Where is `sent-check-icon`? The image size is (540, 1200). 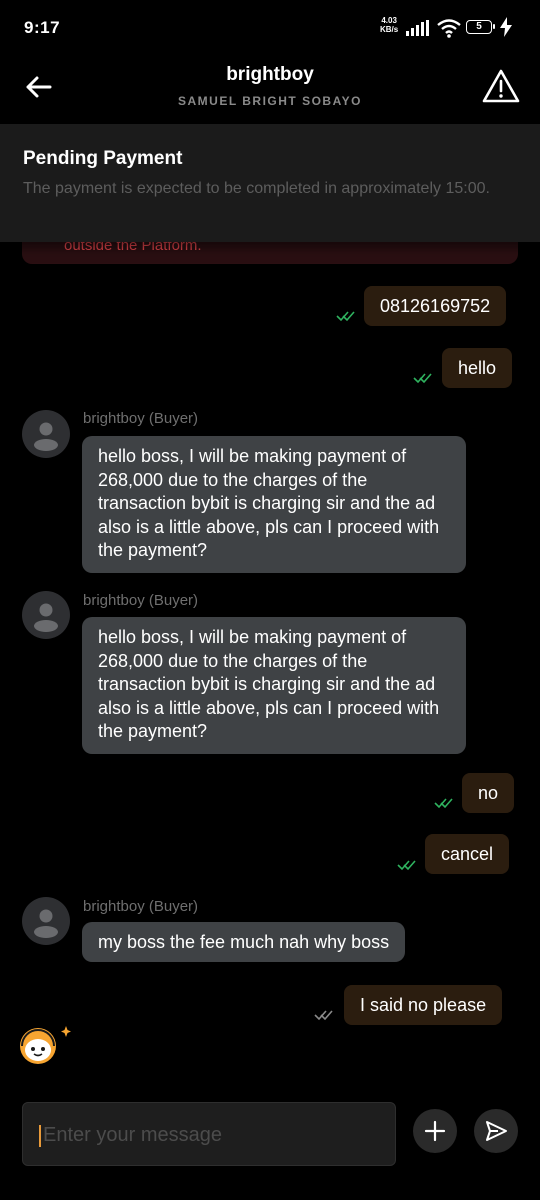 sent-check-icon is located at coordinates (323, 1015).